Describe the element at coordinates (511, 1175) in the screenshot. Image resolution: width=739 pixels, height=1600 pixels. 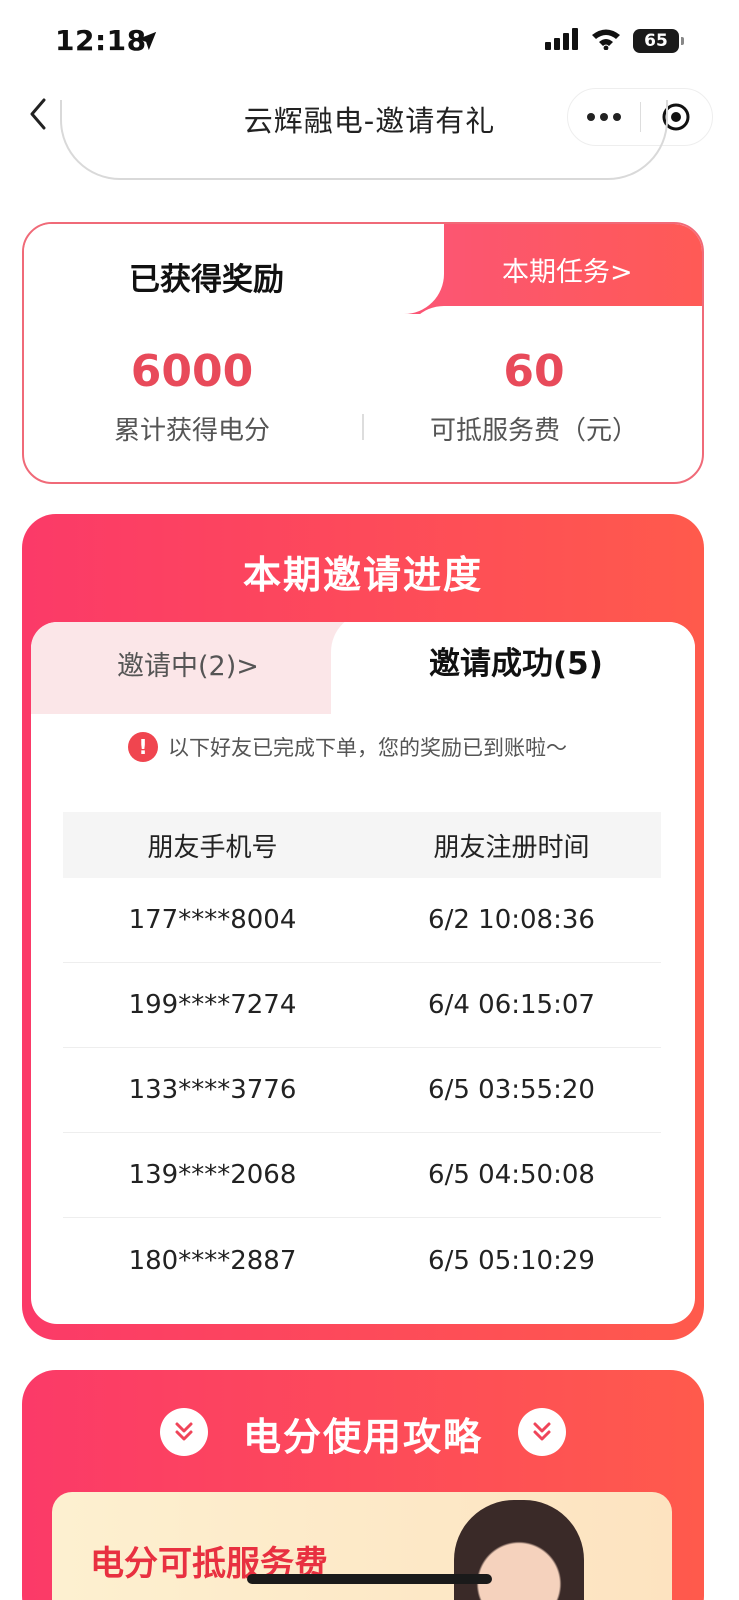
I see `cell-time: 6/5 04:50:08` at that location.